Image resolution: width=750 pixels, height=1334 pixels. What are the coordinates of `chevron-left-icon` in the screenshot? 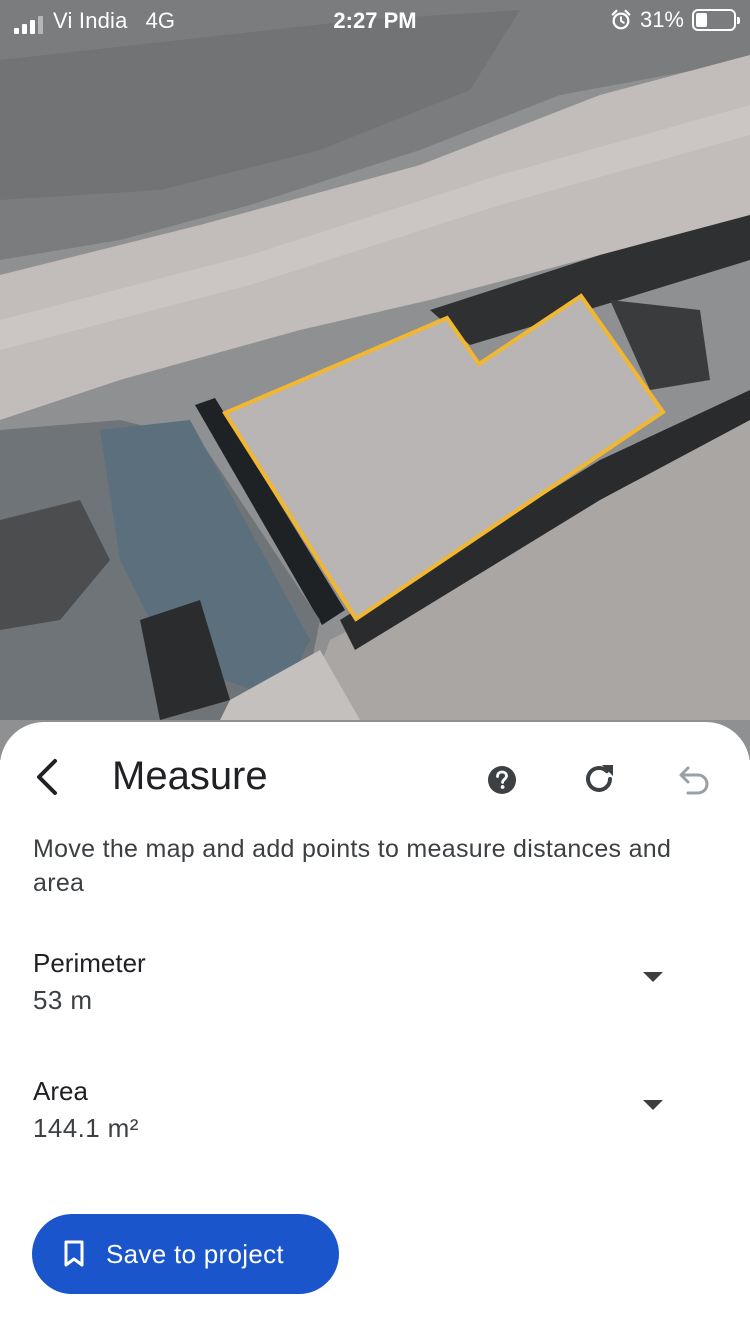 It's located at (47, 777).